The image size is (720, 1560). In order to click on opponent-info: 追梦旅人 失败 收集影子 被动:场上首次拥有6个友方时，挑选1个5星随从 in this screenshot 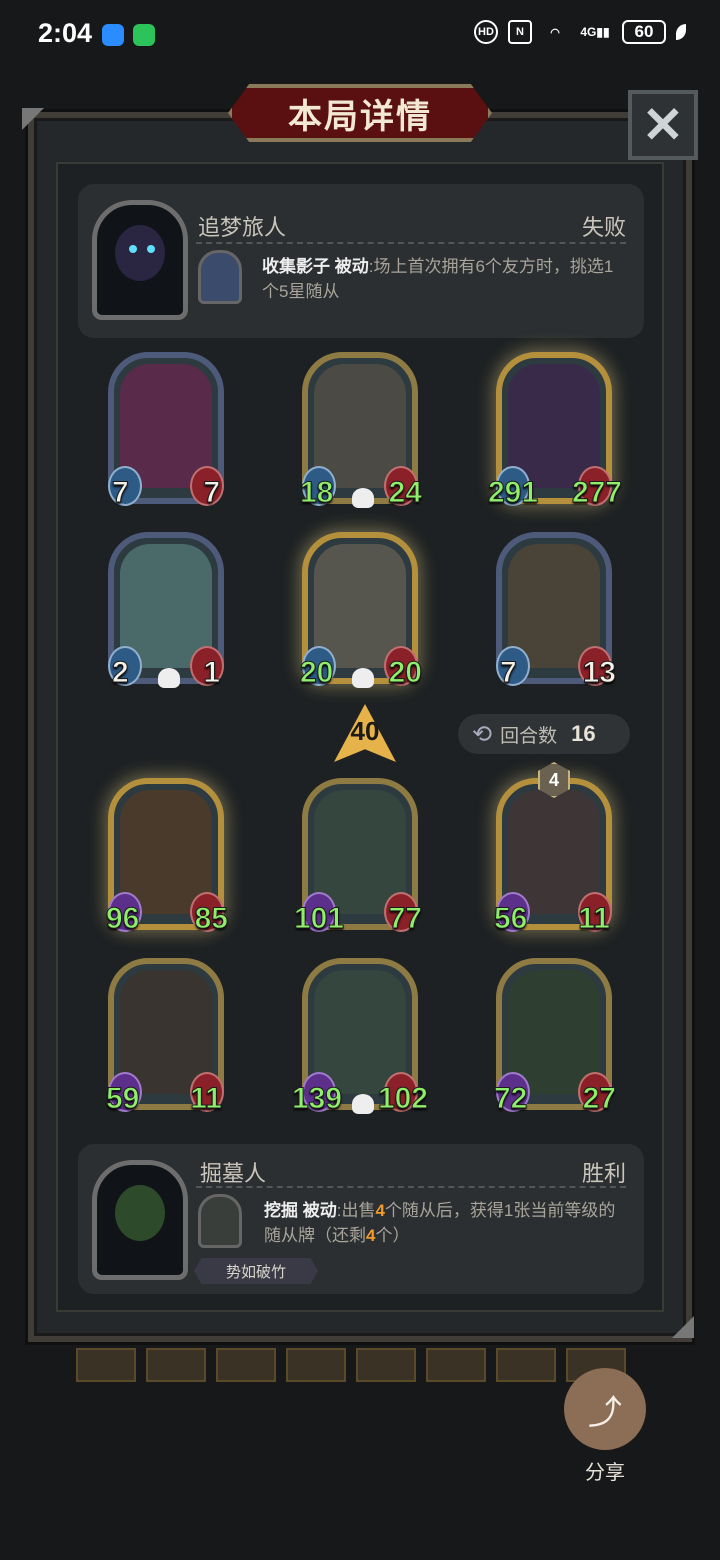, I will do `click(361, 261)`.